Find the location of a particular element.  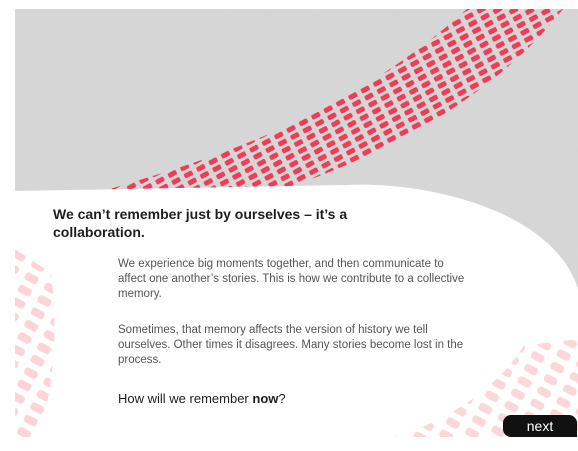

question-text: How will we remember now? is located at coordinates (202, 399).